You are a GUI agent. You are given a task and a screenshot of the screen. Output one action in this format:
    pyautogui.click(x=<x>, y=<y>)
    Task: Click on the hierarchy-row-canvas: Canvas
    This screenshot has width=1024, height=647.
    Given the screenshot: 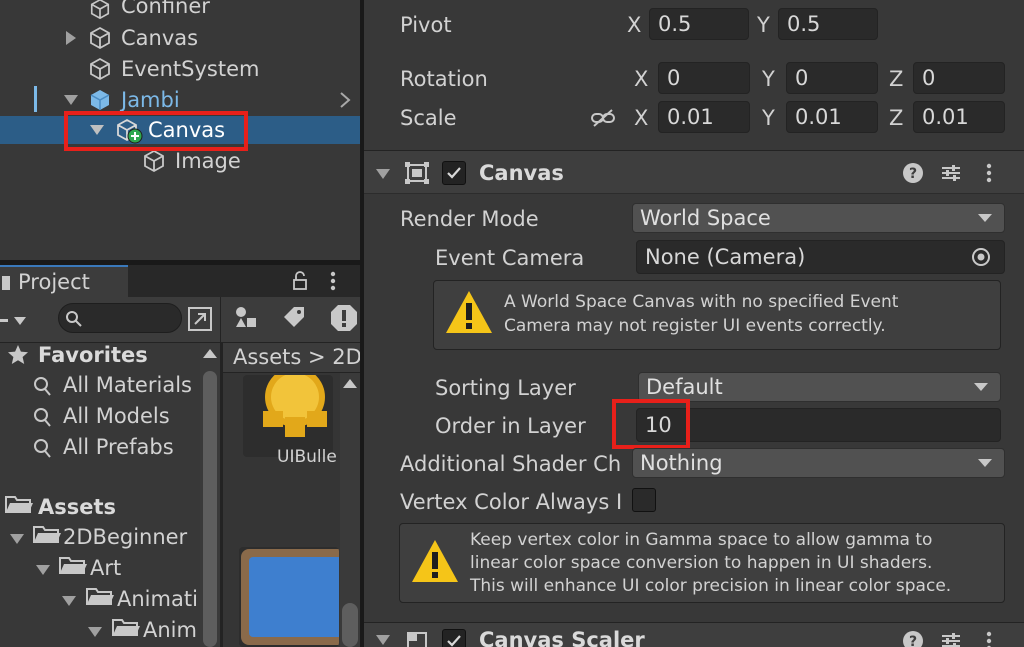 What is the action you would take?
    pyautogui.click(x=180, y=38)
    